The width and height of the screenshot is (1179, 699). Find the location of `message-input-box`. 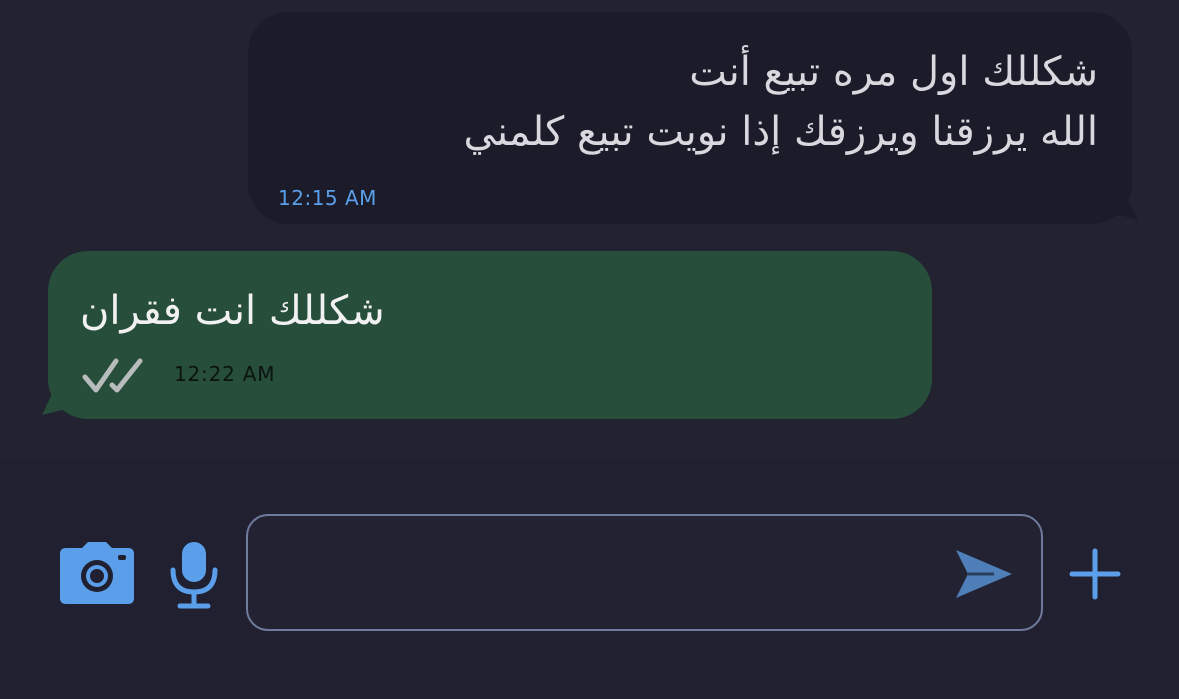

message-input-box is located at coordinates (644, 572).